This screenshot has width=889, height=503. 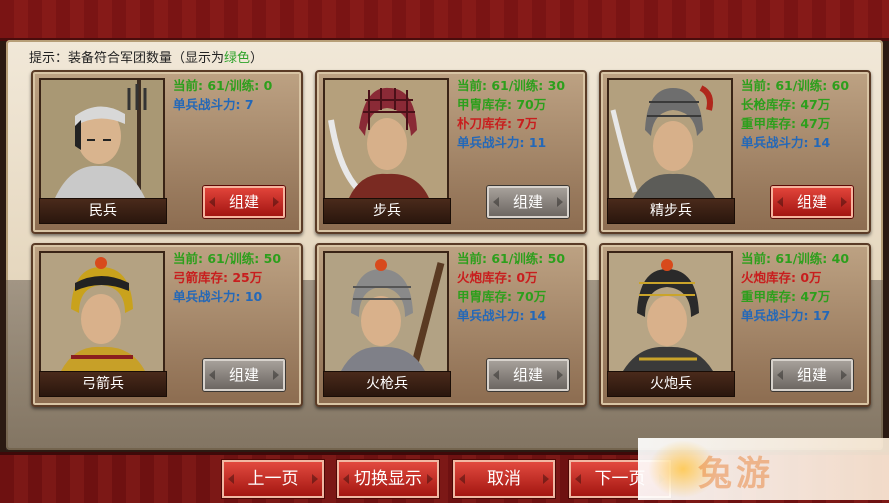 What do you see at coordinates (786, 315) in the screenshot?
I see `stat-line: 单兵战斗力: 17` at bounding box center [786, 315].